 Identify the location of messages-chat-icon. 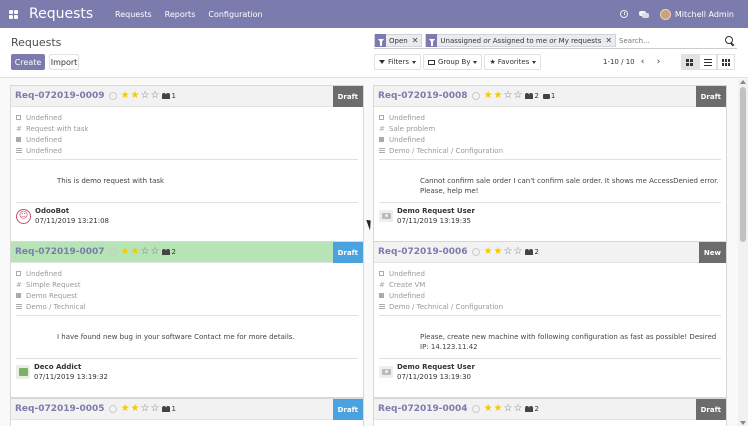
(644, 14).